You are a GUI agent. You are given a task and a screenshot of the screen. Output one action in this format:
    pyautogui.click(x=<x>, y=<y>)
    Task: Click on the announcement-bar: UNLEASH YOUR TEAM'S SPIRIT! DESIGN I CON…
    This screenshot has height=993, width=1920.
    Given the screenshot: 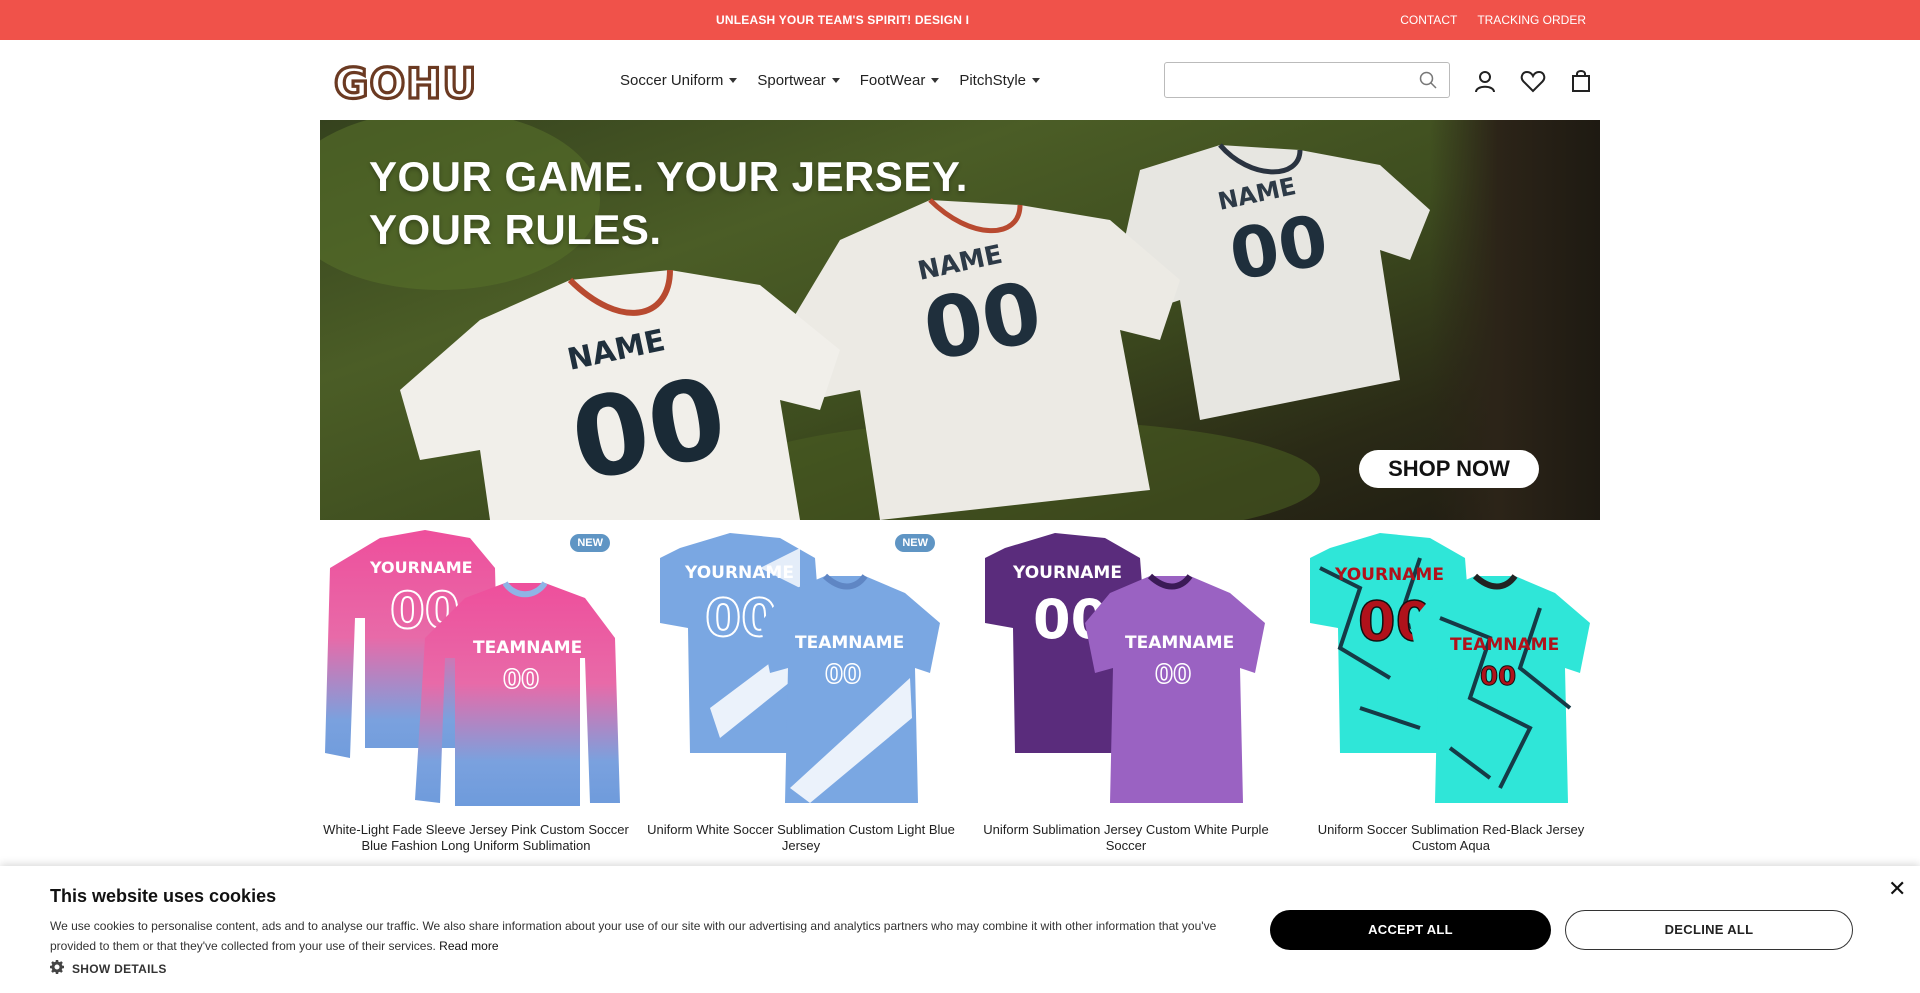 What is the action you would take?
    pyautogui.click(x=960, y=20)
    